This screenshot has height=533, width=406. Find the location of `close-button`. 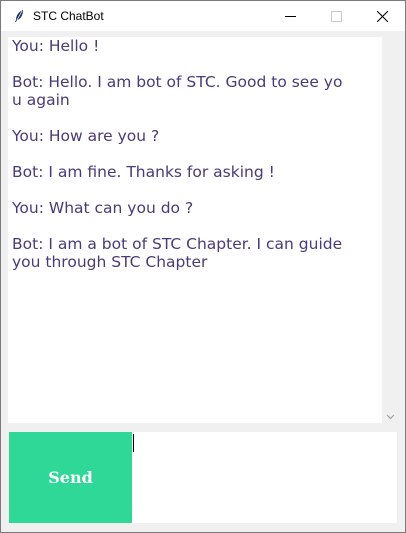

close-button is located at coordinates (382, 16).